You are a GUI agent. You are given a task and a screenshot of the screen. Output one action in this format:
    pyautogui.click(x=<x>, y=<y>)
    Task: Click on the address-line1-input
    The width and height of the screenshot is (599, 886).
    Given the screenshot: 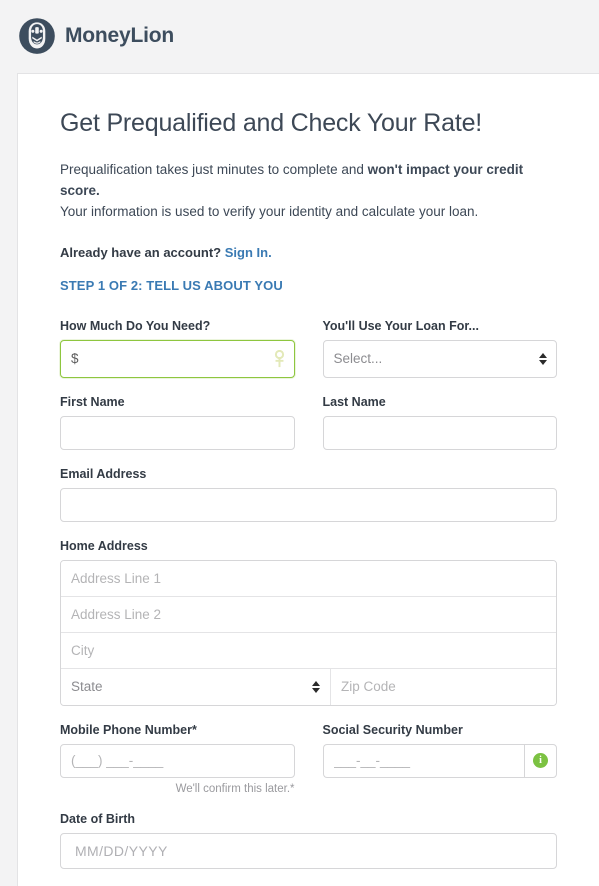 What is the action you would take?
    pyautogui.click(x=308, y=578)
    